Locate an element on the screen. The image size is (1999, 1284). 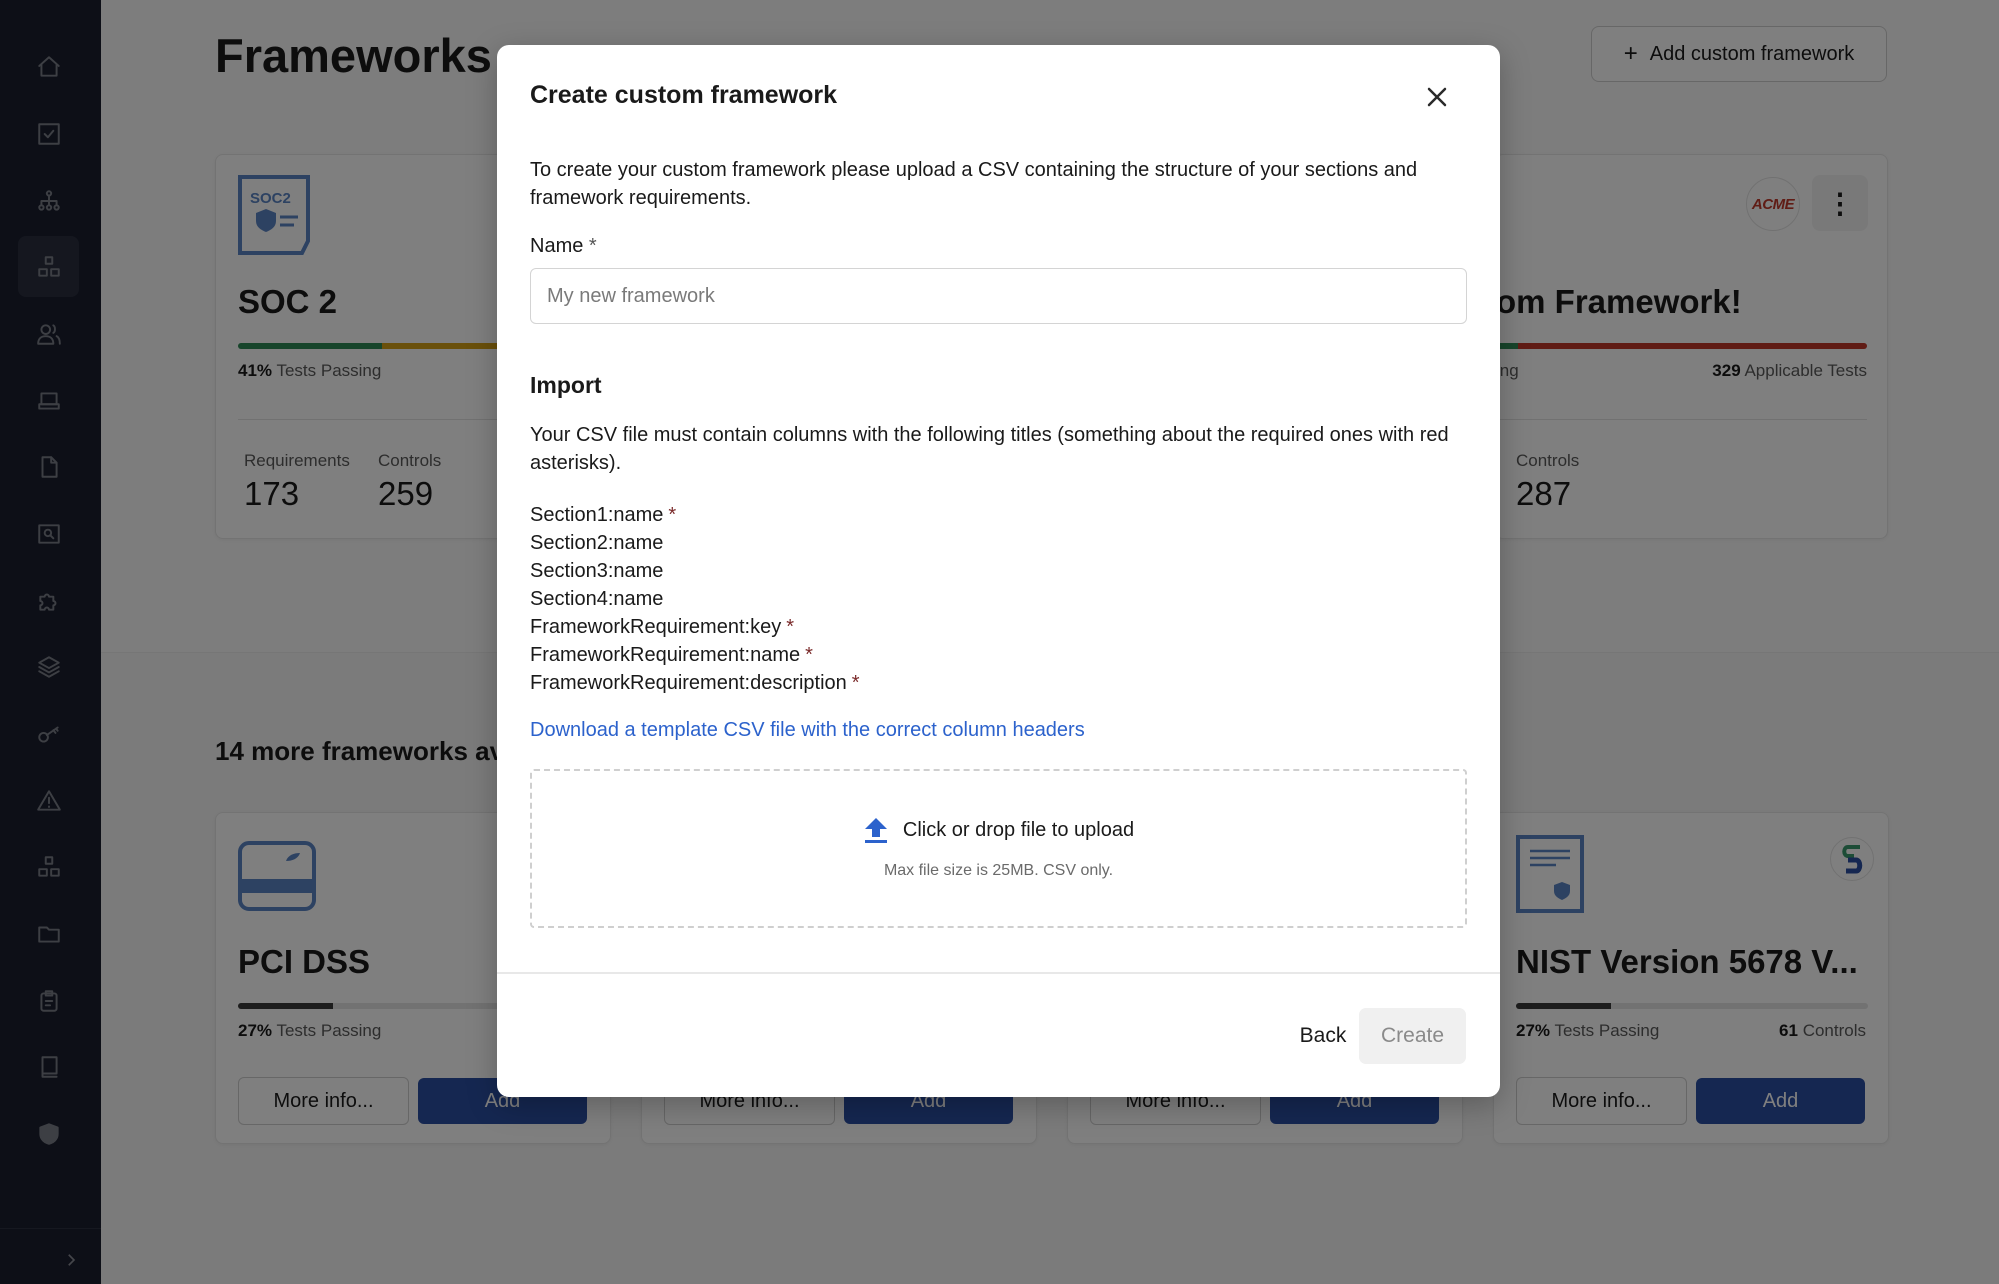
close-button is located at coordinates (1437, 97).